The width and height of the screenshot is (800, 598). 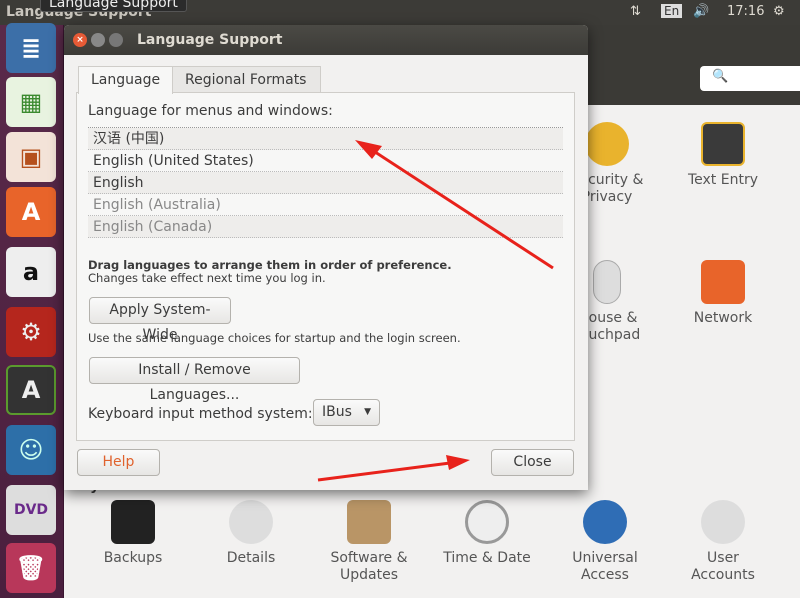 I want to click on software-updater-icon: A, so click(x=31, y=390).